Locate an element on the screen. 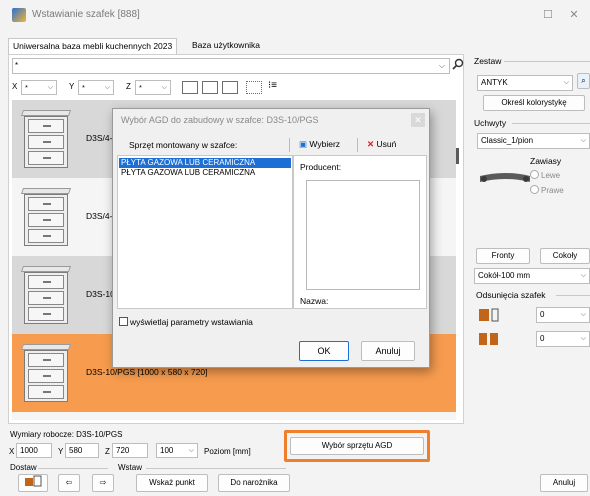 The image size is (590, 496). x-label: X is located at coordinates (12, 451).